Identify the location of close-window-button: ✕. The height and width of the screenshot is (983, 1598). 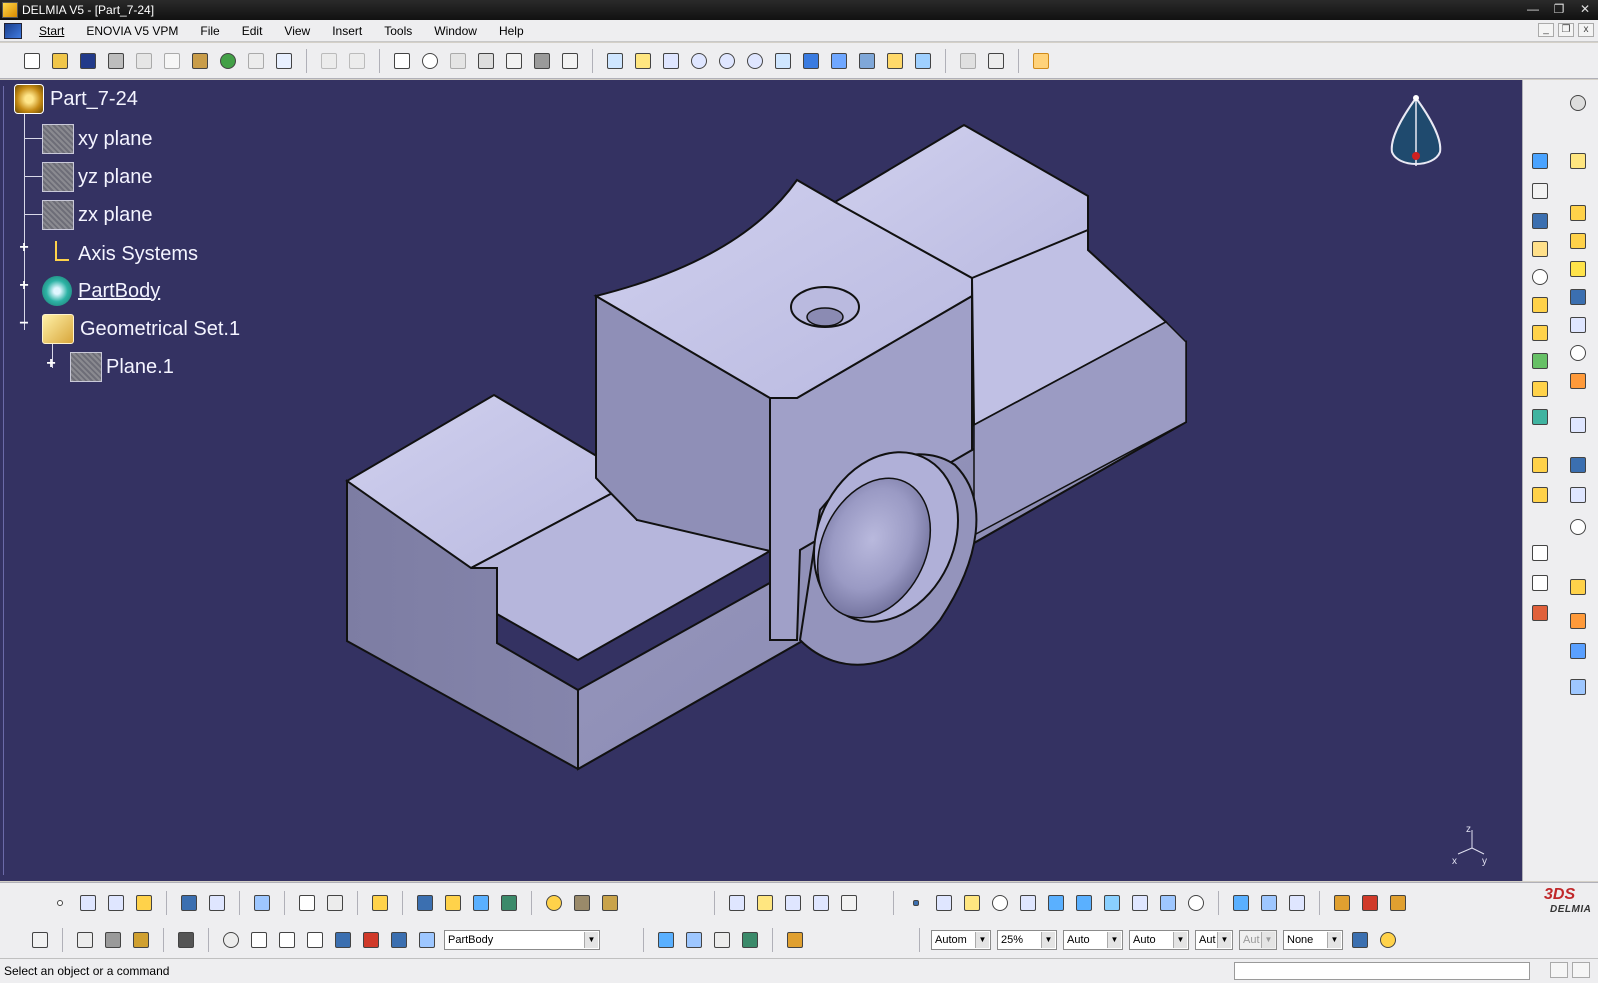
(1585, 9).